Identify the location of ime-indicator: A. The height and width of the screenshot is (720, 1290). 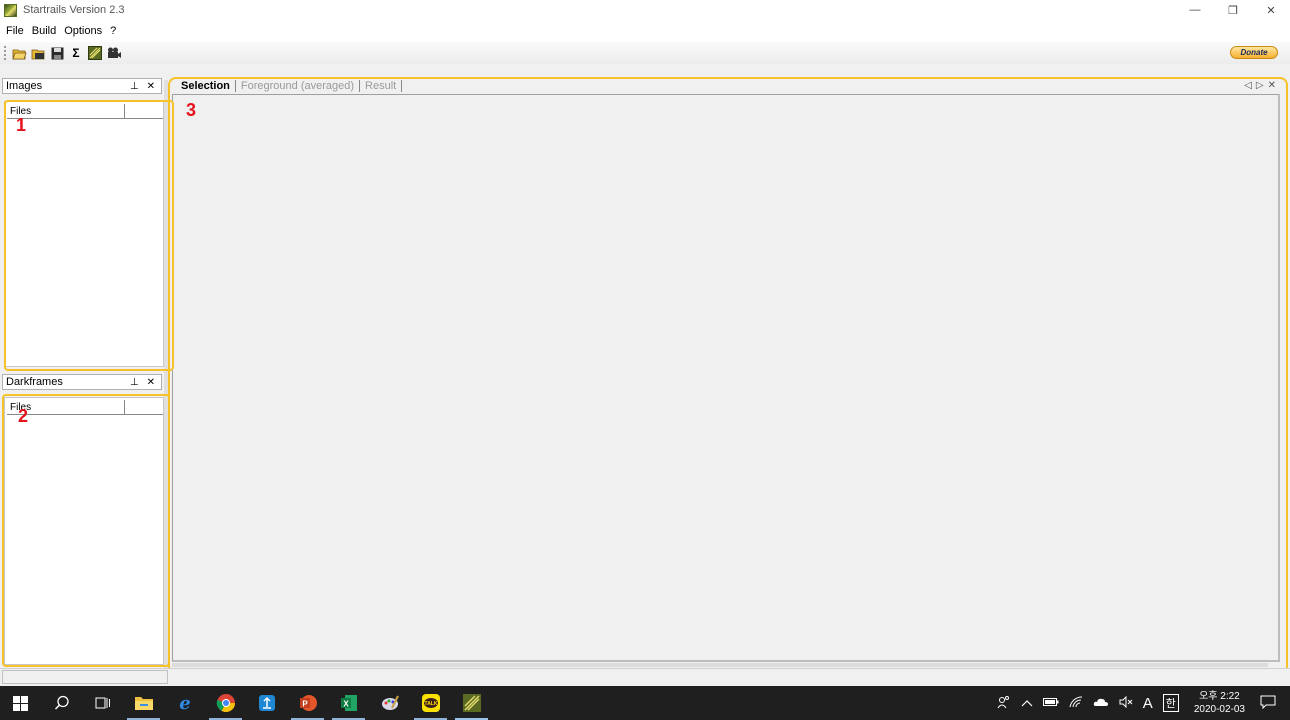
(1148, 703).